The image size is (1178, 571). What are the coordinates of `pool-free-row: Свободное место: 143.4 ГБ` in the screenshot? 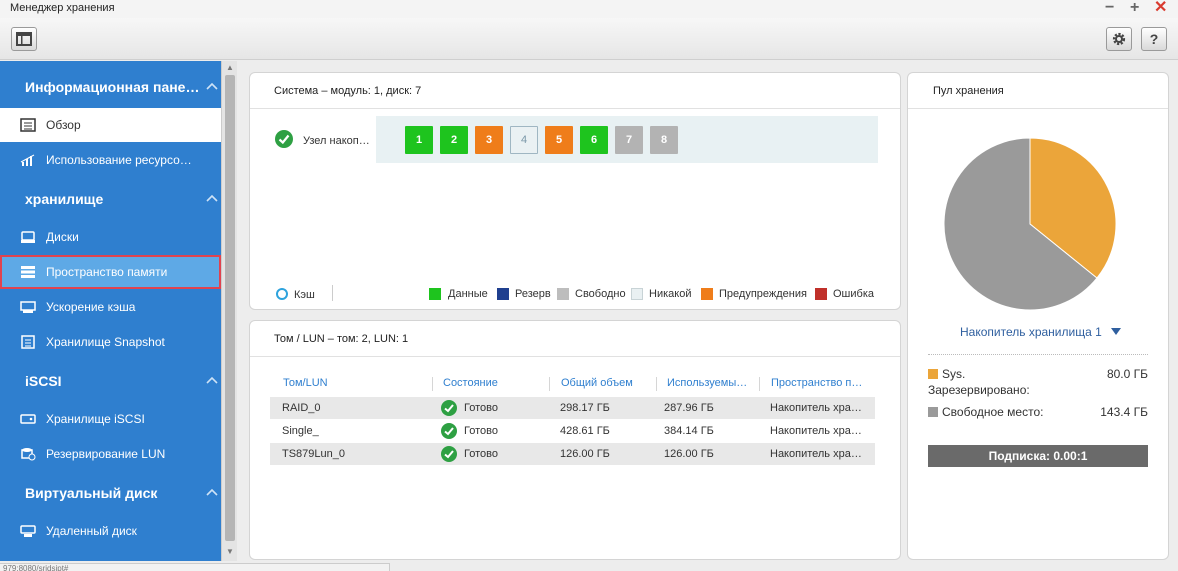 It's located at (1038, 413).